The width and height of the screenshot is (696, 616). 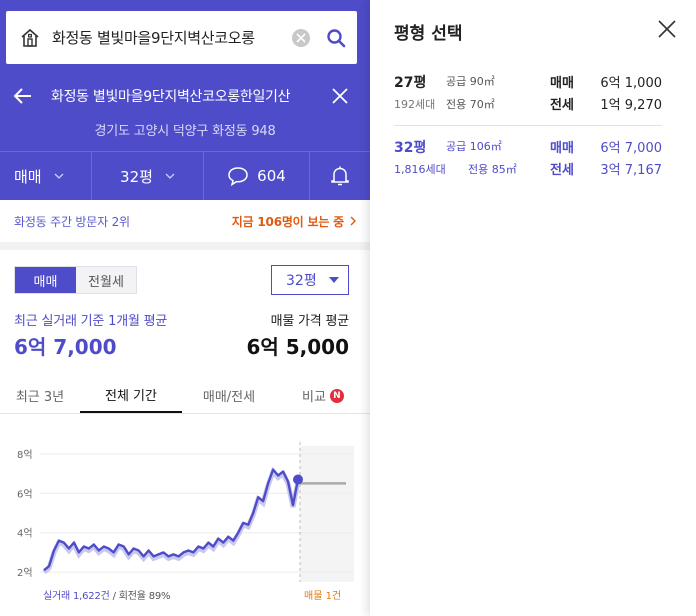 I want to click on comment-count: 604, so click(x=271, y=176).